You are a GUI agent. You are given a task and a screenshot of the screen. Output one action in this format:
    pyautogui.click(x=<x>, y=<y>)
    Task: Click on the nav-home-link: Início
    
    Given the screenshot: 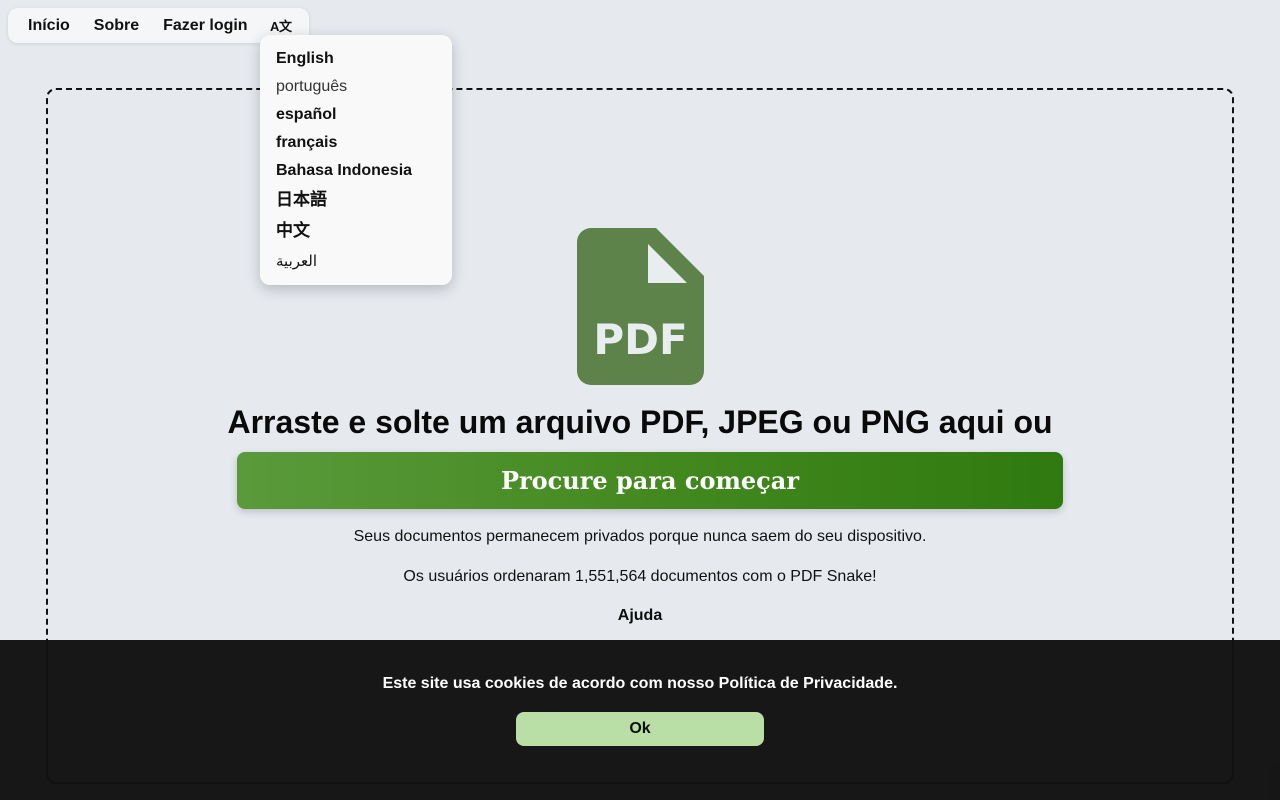 What is the action you would take?
    pyautogui.click(x=49, y=26)
    